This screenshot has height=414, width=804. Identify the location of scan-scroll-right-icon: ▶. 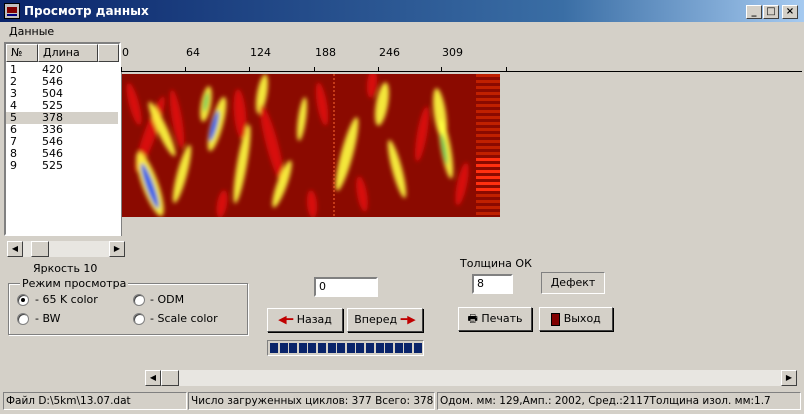
(789, 378).